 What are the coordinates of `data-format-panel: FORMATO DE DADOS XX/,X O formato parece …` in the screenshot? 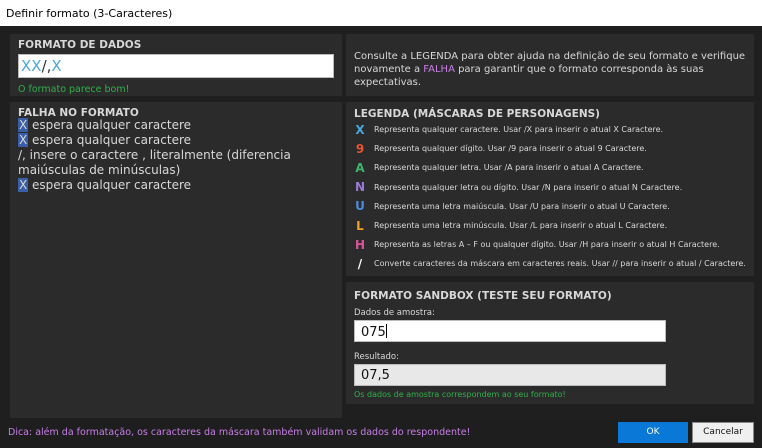 It's located at (176, 65).